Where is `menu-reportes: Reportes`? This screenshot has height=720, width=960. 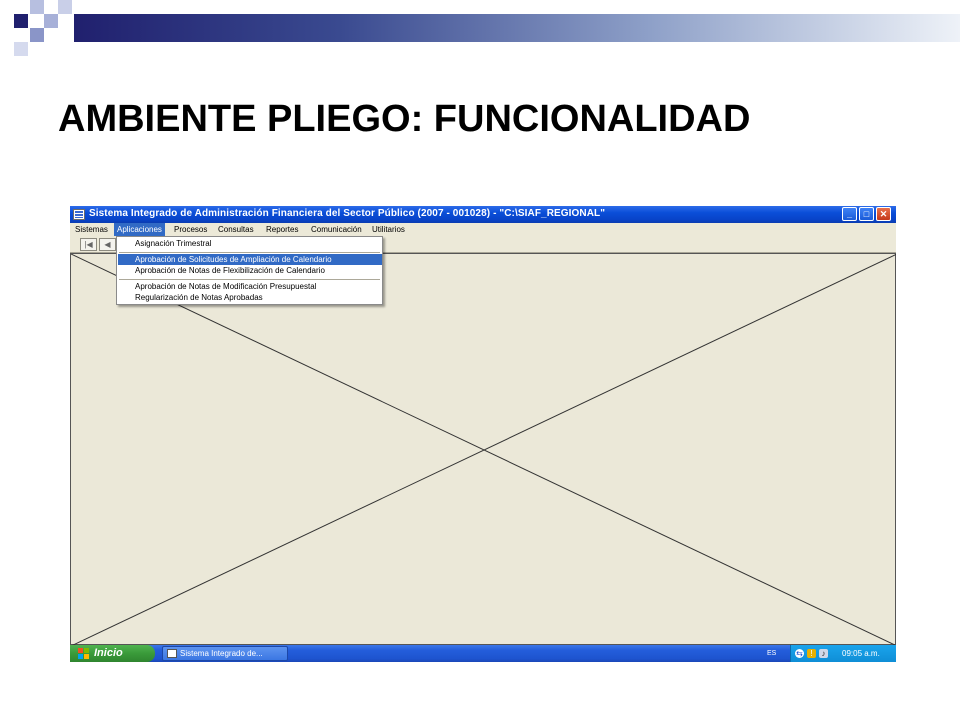 menu-reportes: Reportes is located at coordinates (282, 229).